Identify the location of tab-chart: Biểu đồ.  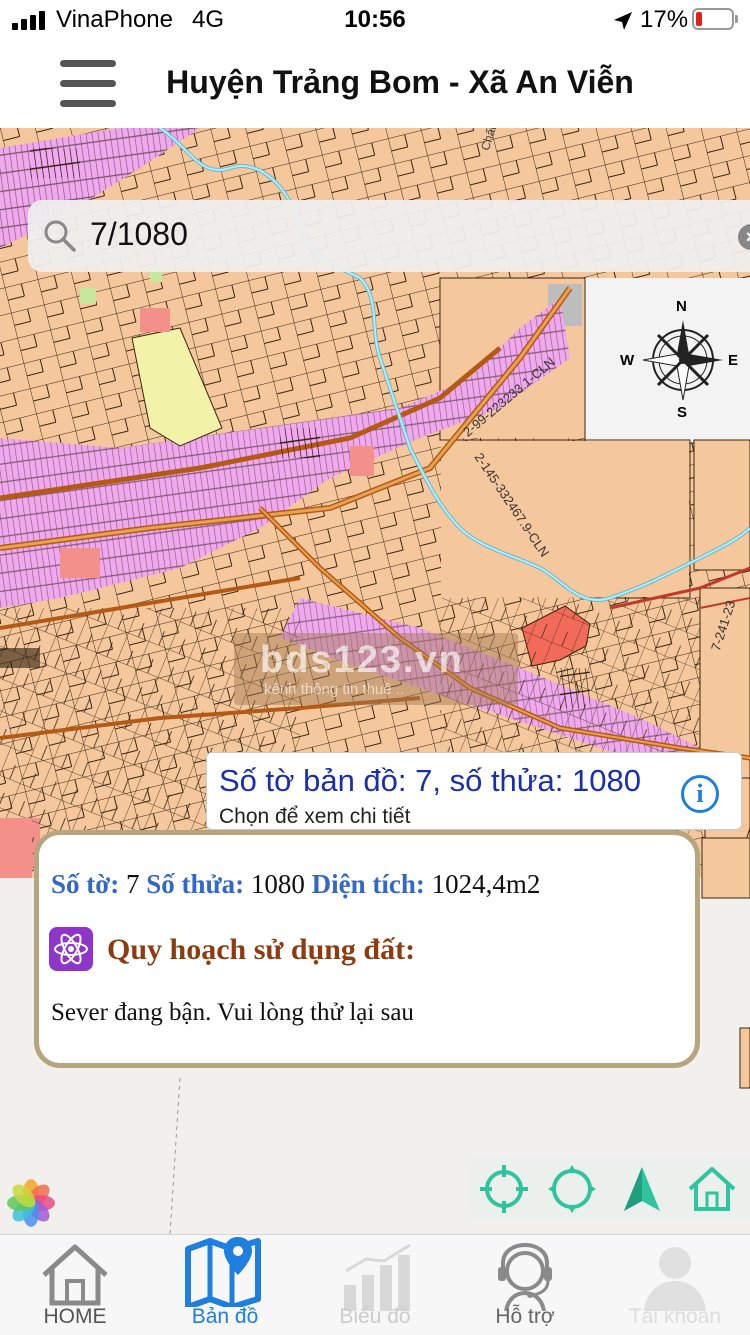
(375, 1285).